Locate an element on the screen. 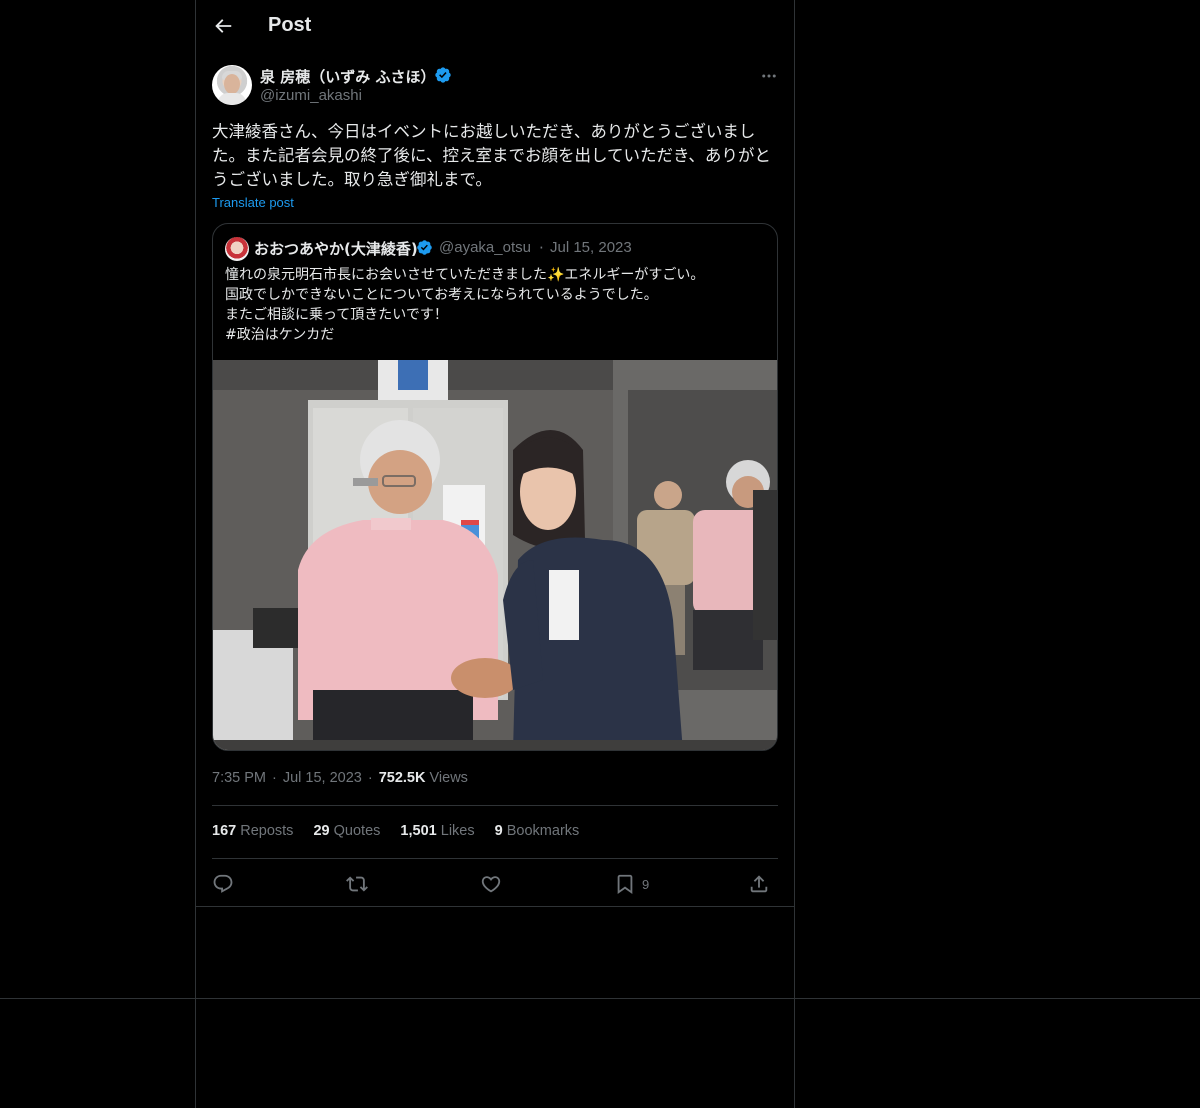  post-bottom-border is located at coordinates (495, 906).